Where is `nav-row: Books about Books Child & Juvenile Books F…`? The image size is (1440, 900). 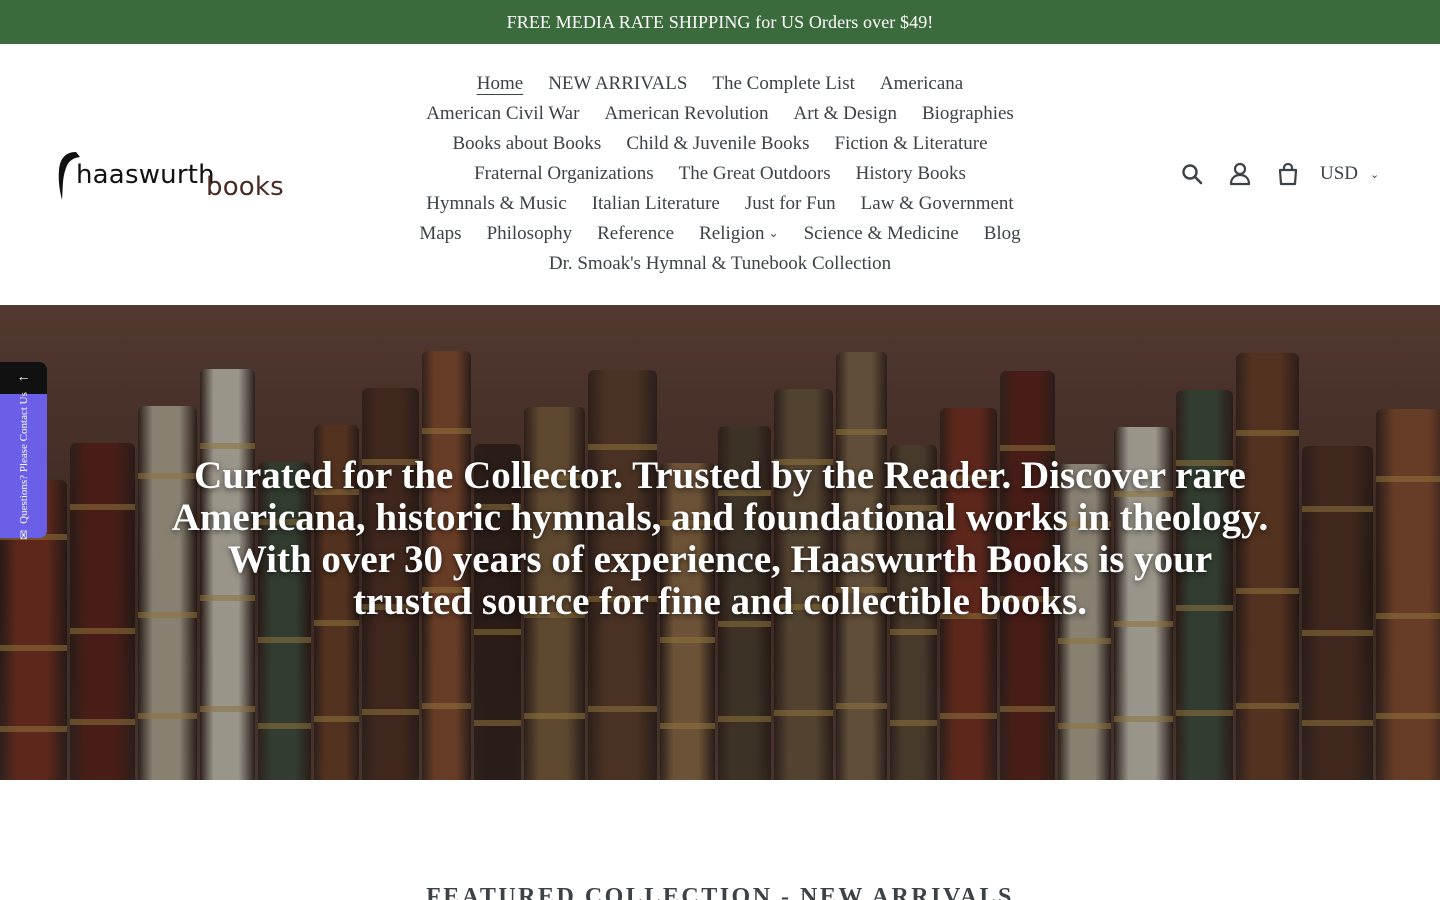 nav-row: Books about Books Child & Juvenile Books F… is located at coordinates (720, 144).